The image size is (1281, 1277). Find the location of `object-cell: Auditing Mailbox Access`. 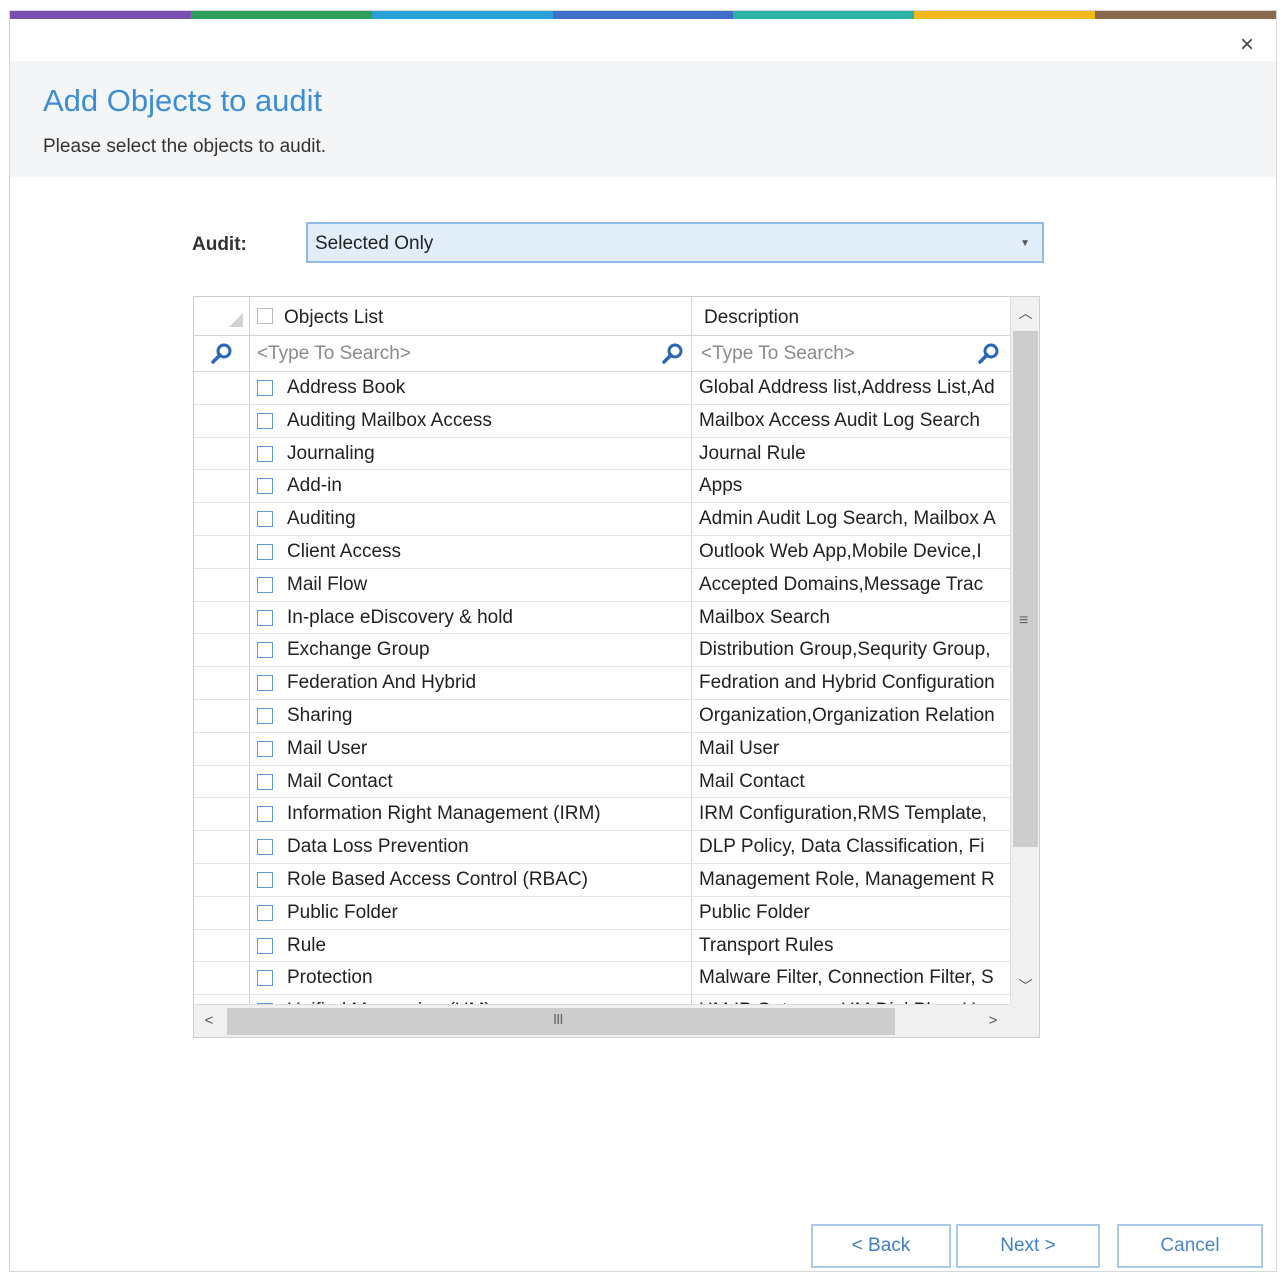

object-cell: Auditing Mailbox Access is located at coordinates (471, 420).